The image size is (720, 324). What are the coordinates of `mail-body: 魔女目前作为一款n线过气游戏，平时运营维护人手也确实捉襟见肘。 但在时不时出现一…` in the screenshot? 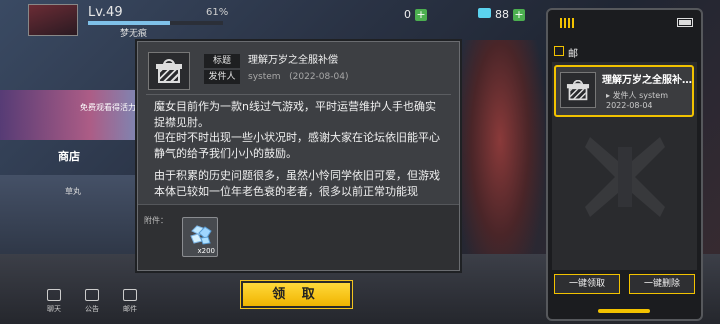 It's located at (298, 149).